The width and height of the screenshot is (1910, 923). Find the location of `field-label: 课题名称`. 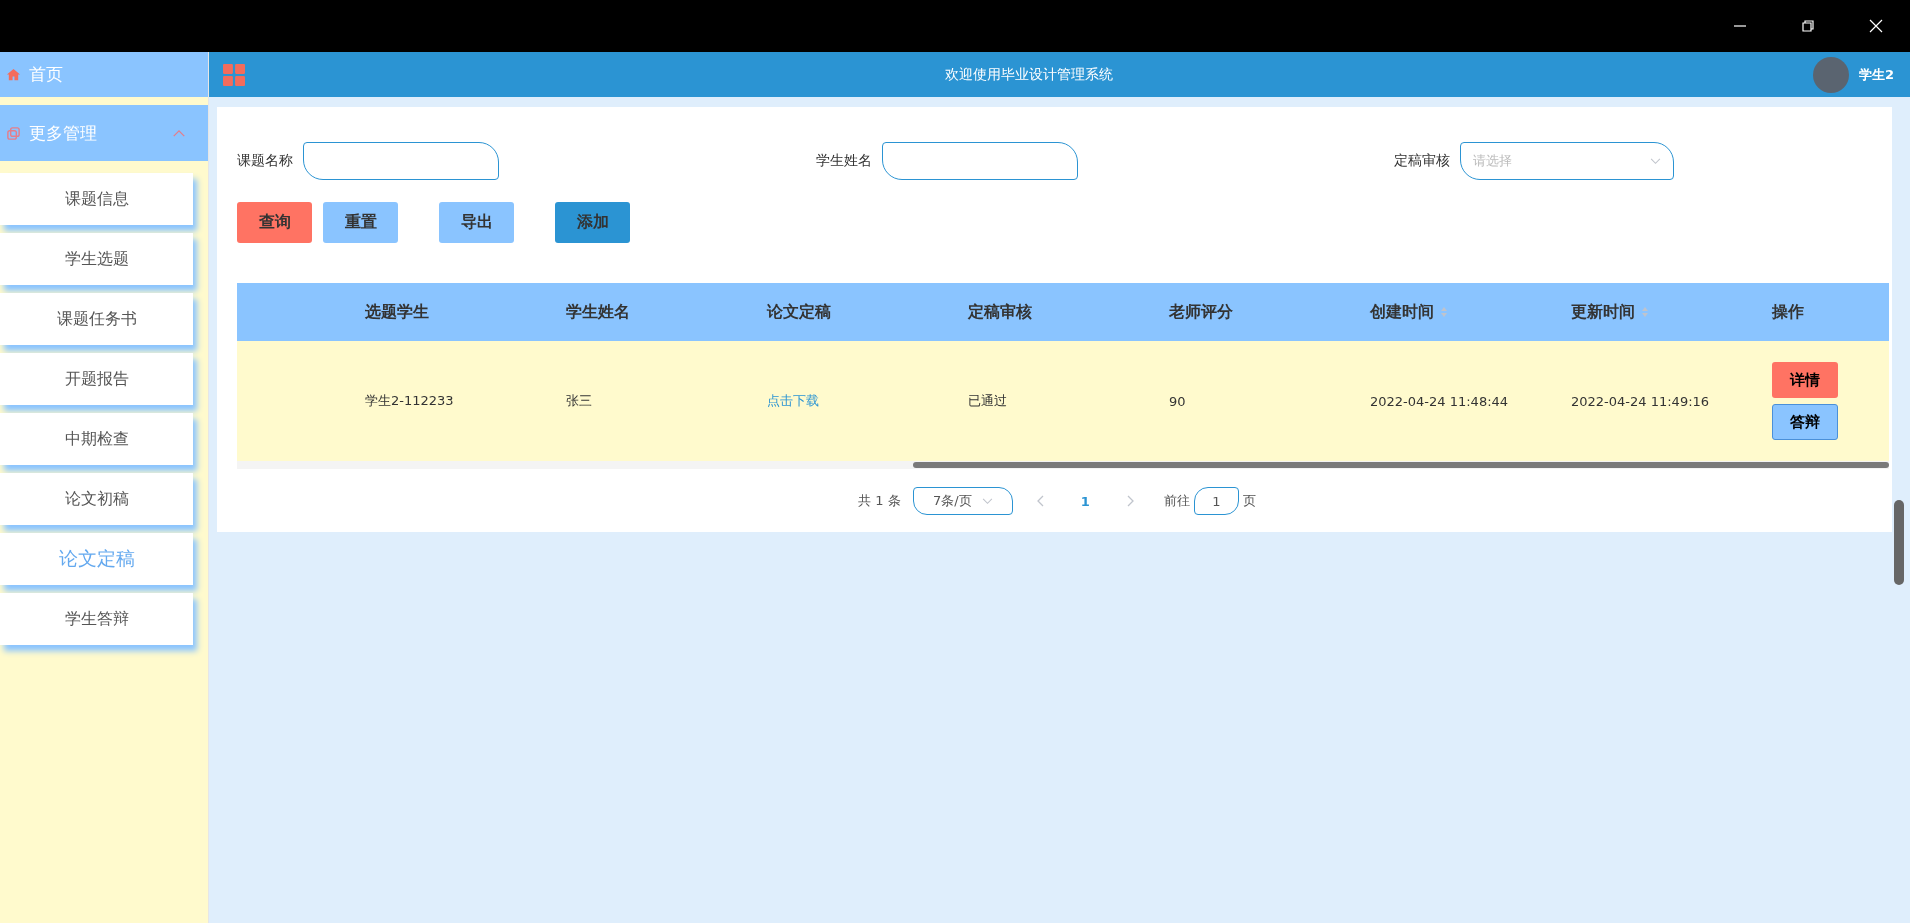

field-label: 课题名称 is located at coordinates (265, 161).